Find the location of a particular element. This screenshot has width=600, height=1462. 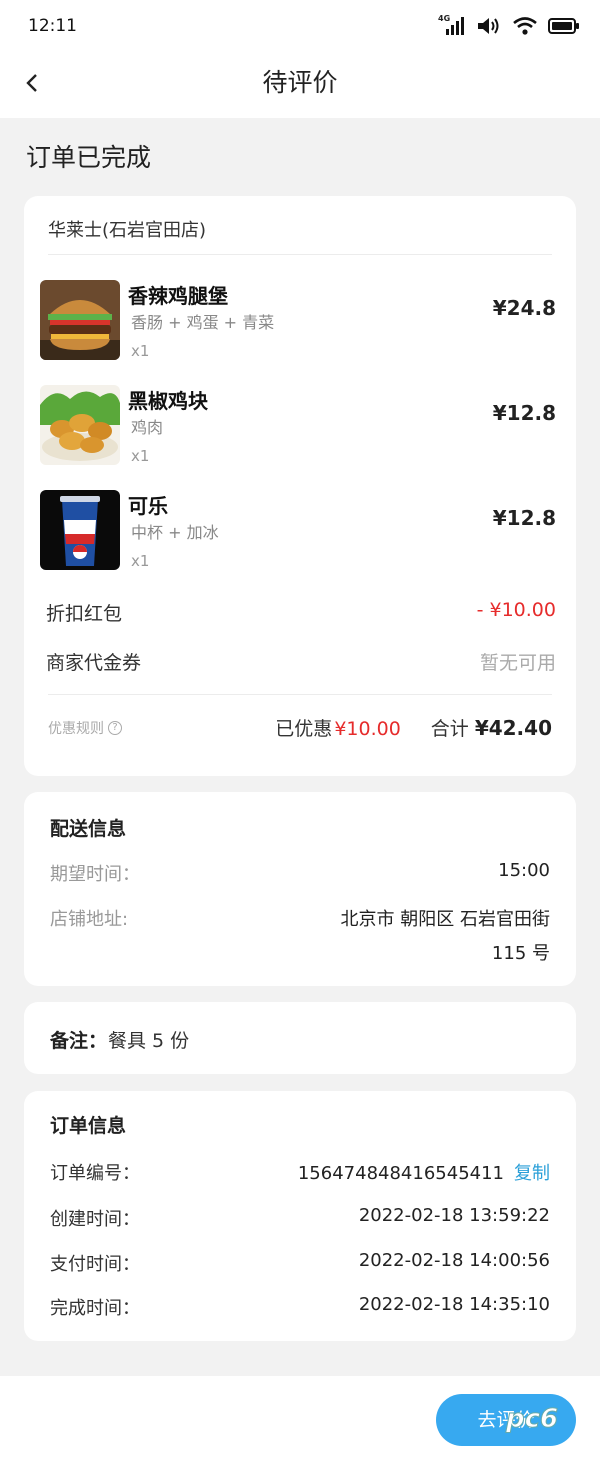

saved-label: 已优惠 is located at coordinates (304, 729).